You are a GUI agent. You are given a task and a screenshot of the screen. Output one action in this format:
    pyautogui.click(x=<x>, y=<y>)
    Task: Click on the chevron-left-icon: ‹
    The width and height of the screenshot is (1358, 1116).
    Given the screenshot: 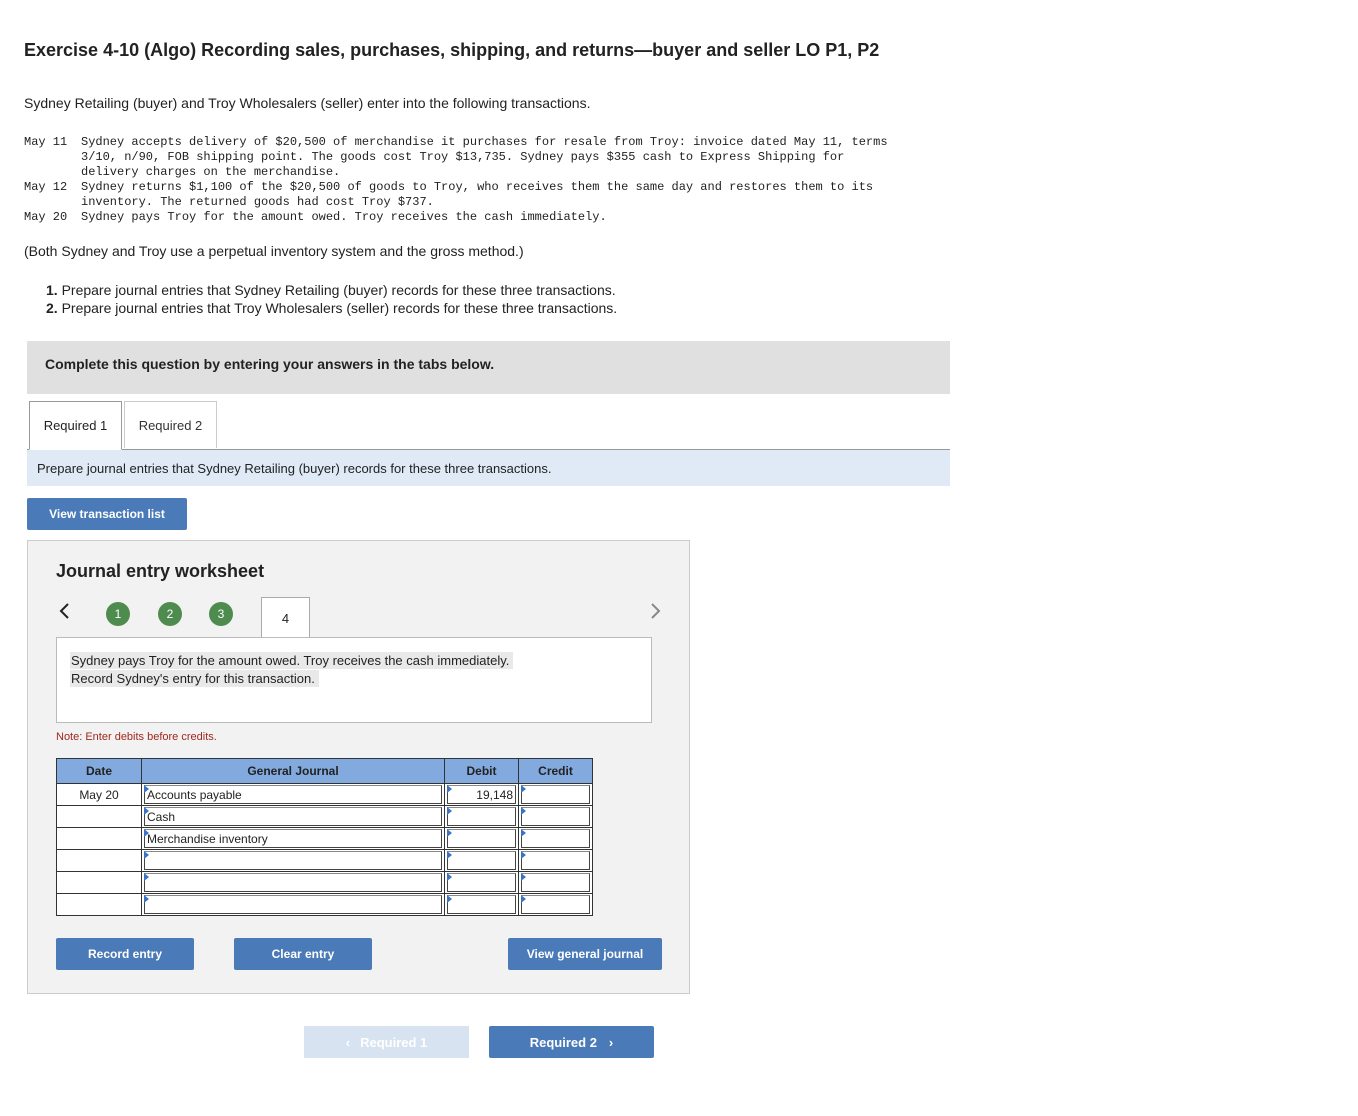 What is the action you would take?
    pyautogui.click(x=348, y=1042)
    